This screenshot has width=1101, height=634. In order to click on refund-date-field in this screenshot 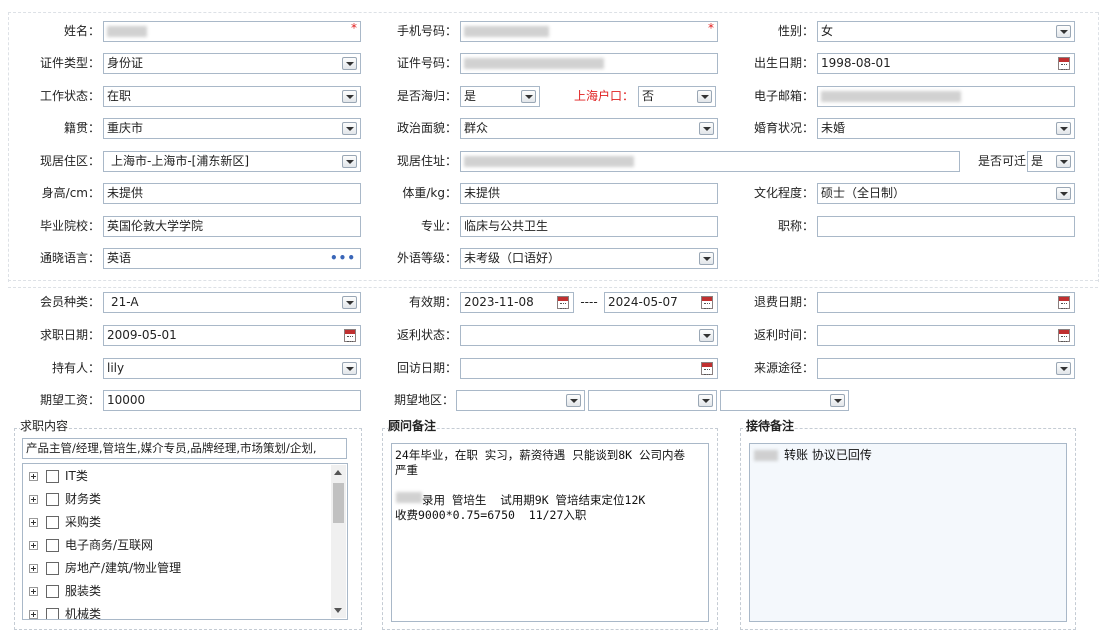, I will do `click(946, 302)`.